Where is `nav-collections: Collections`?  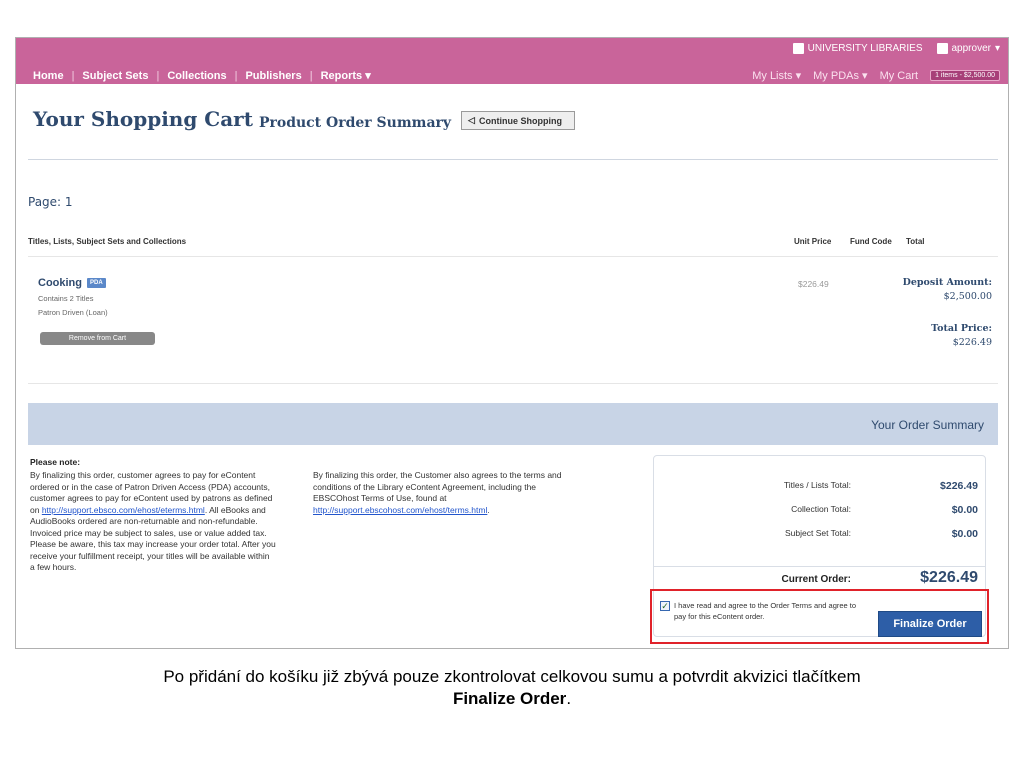 nav-collections: Collections is located at coordinates (196, 76).